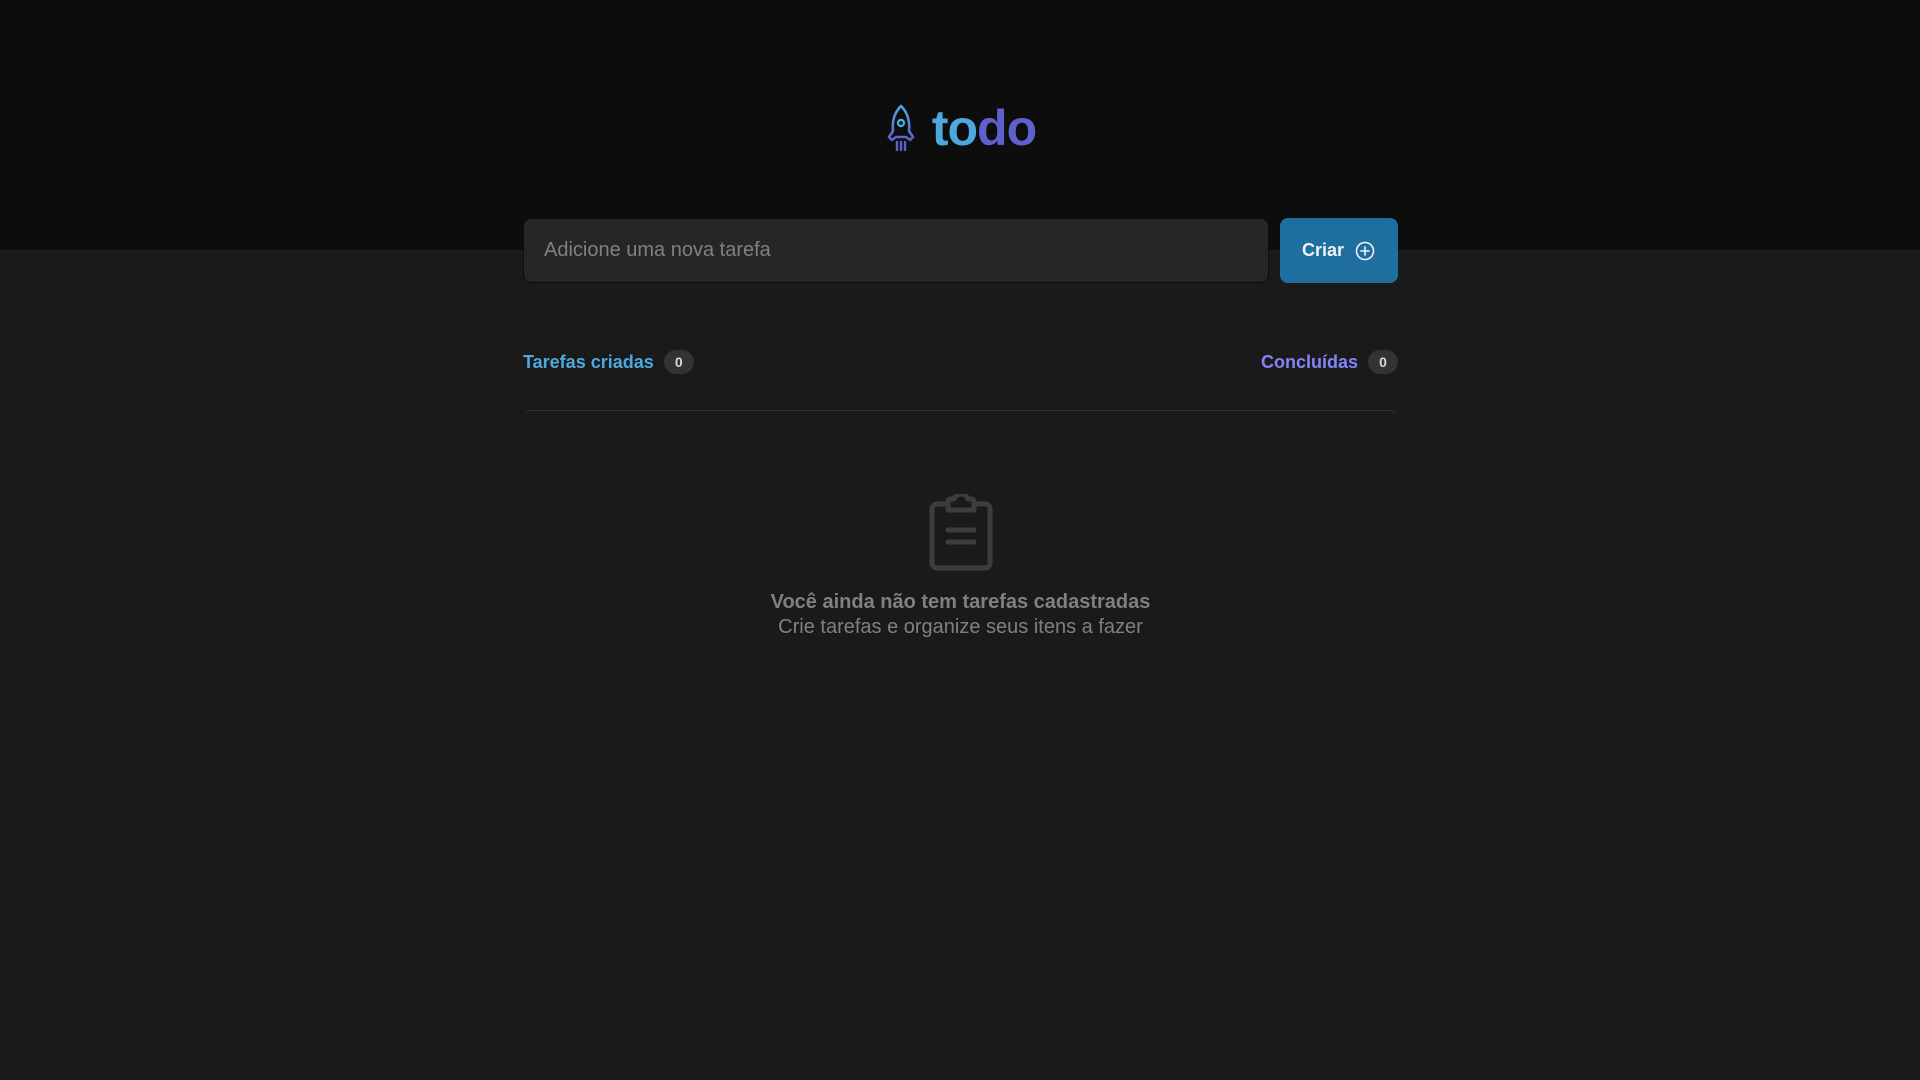  What do you see at coordinates (1007, 128) in the screenshot?
I see `logo-text-do: do` at bounding box center [1007, 128].